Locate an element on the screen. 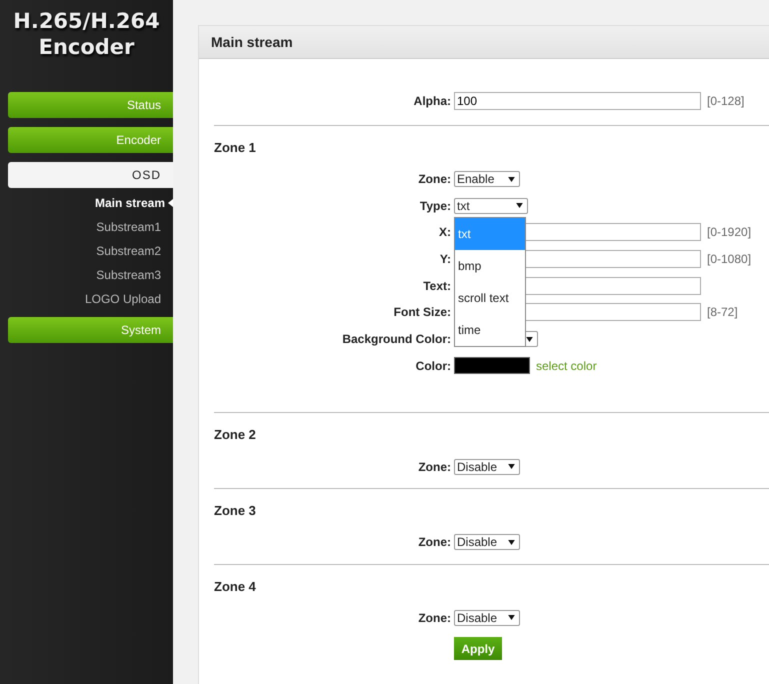 Image resolution: width=769 pixels, height=684 pixels. field-label: Text: is located at coordinates (436, 285).